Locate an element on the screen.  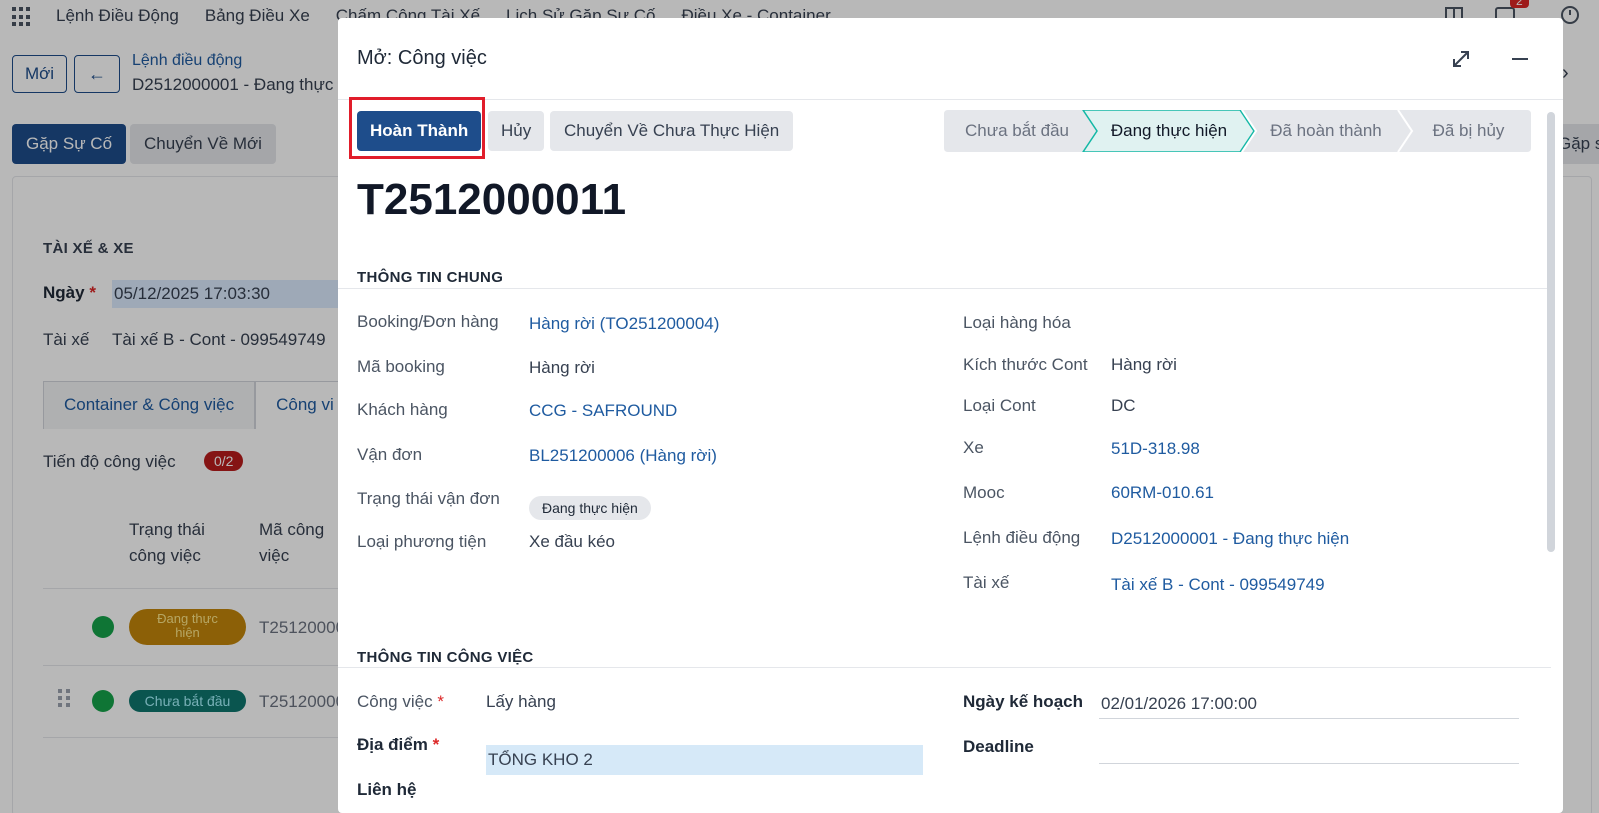
status-in-progress: Đang thực hiện is located at coordinates (1169, 131).